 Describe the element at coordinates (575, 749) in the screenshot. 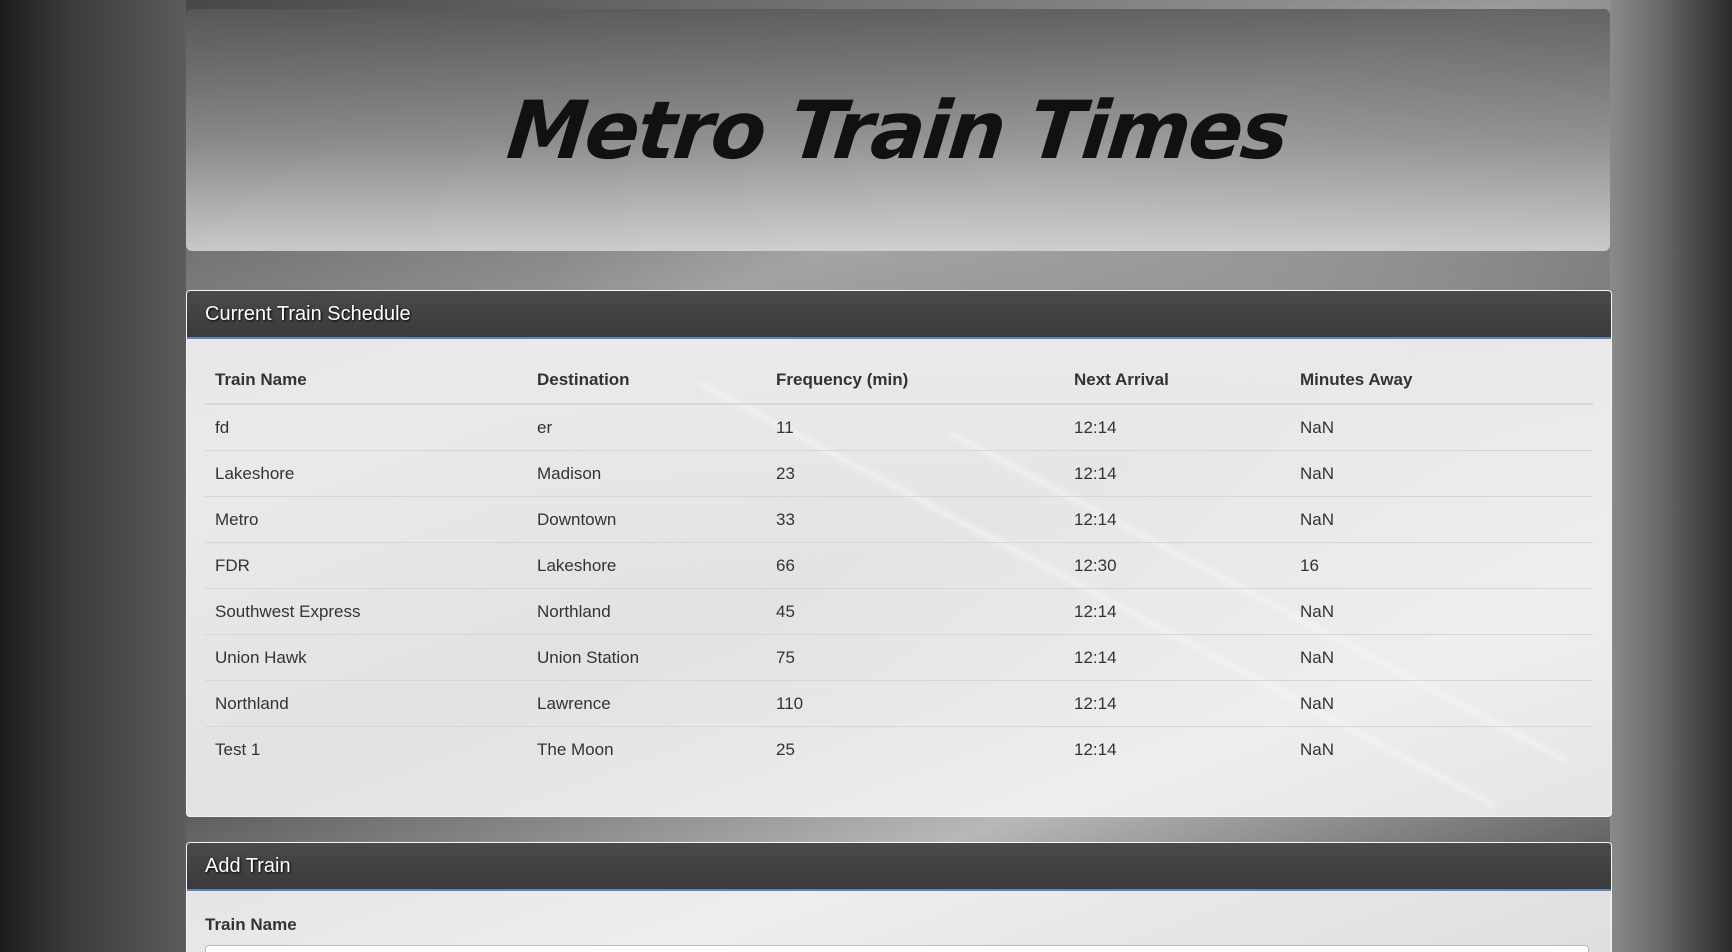

I see `cell-destination: The Moon` at that location.